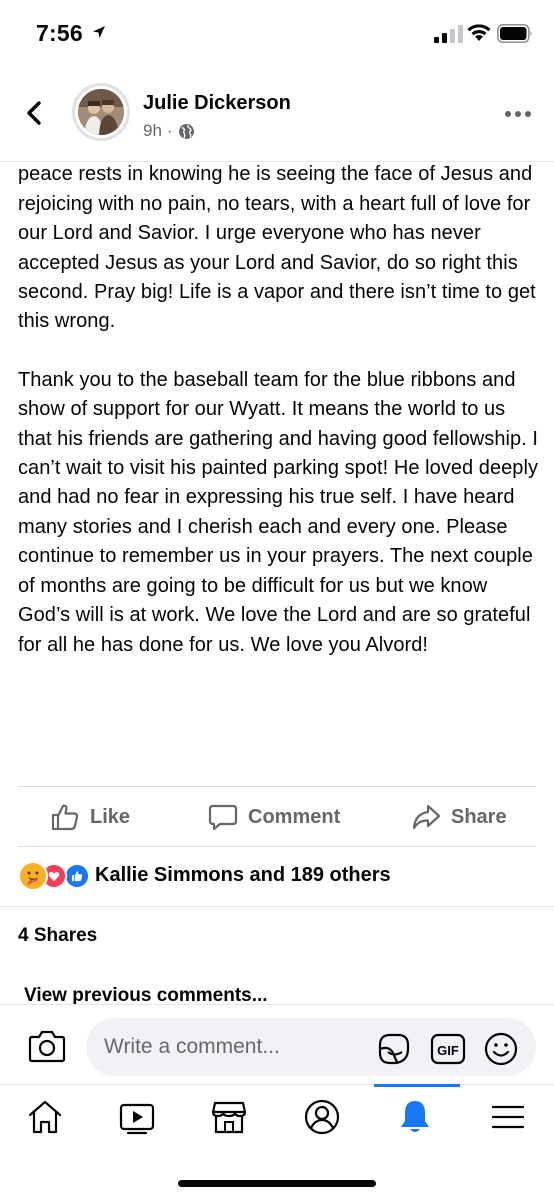 This screenshot has height=1200, width=554. I want to click on location-arrow-icon, so click(99, 32).